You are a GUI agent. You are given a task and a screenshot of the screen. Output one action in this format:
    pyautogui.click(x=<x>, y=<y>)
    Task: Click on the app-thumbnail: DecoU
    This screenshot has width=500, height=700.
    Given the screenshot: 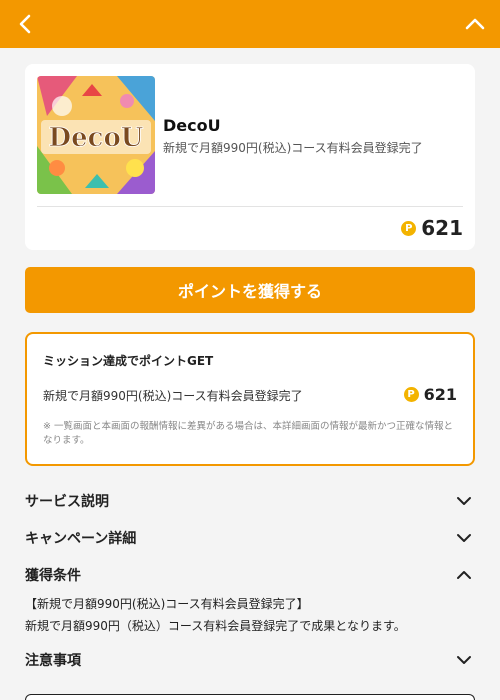 What is the action you would take?
    pyautogui.click(x=96, y=135)
    